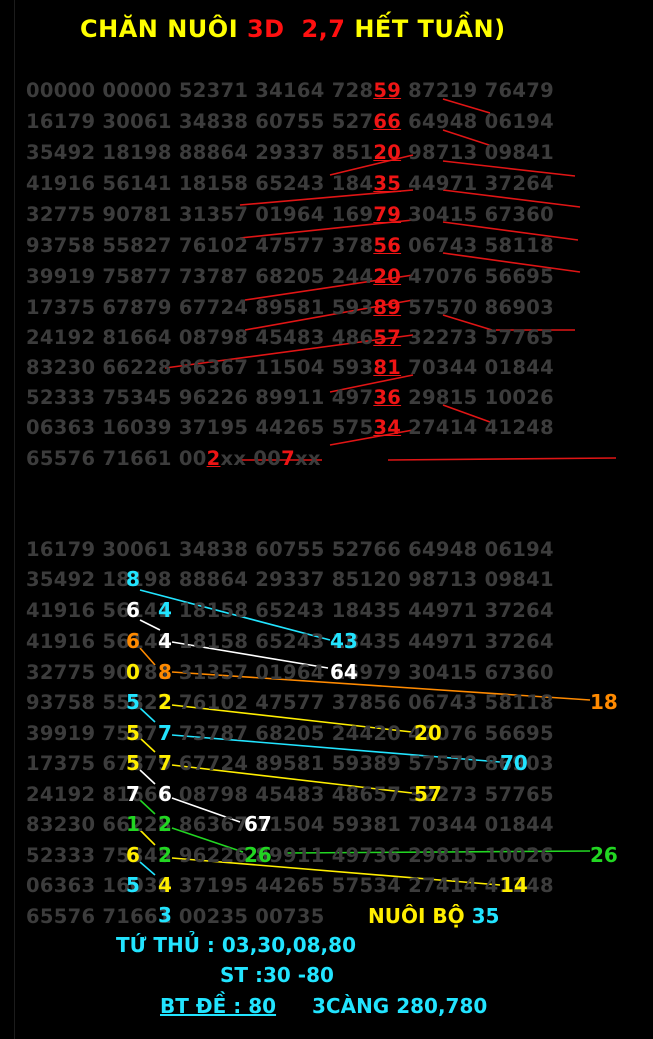  I want to click on annotation-digit: 0, so click(133, 672).